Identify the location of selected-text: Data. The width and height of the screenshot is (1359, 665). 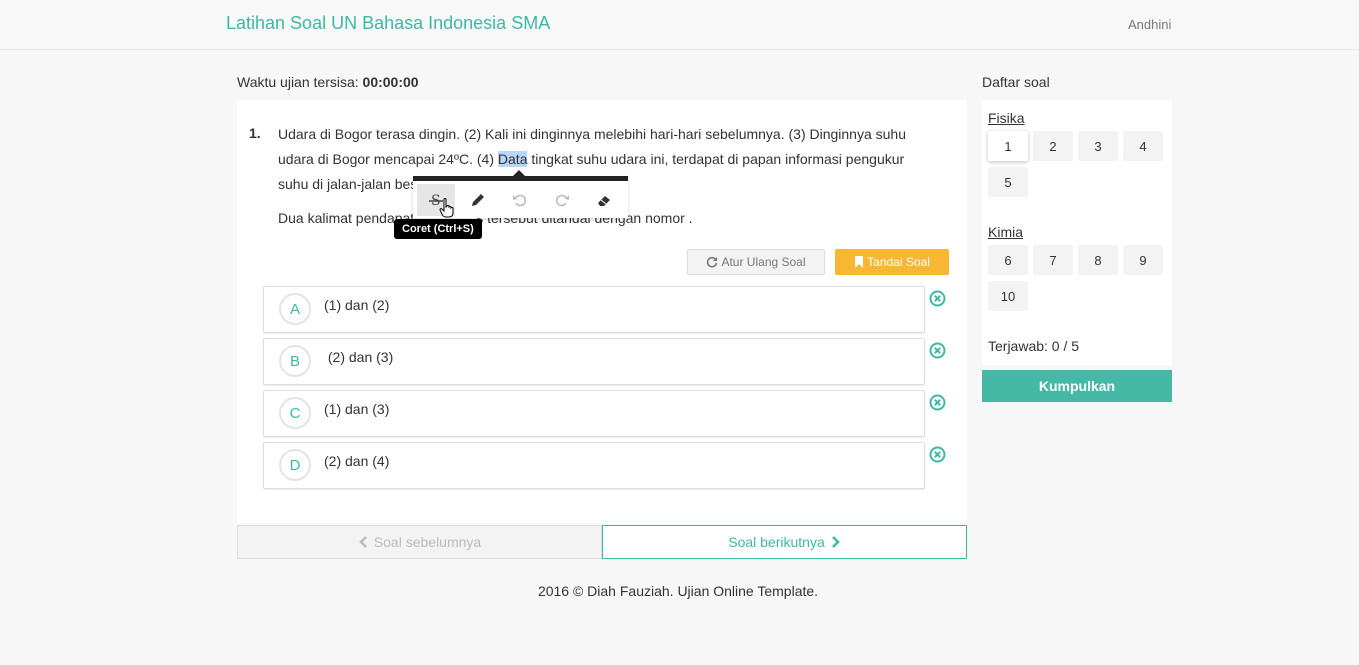
(512, 159).